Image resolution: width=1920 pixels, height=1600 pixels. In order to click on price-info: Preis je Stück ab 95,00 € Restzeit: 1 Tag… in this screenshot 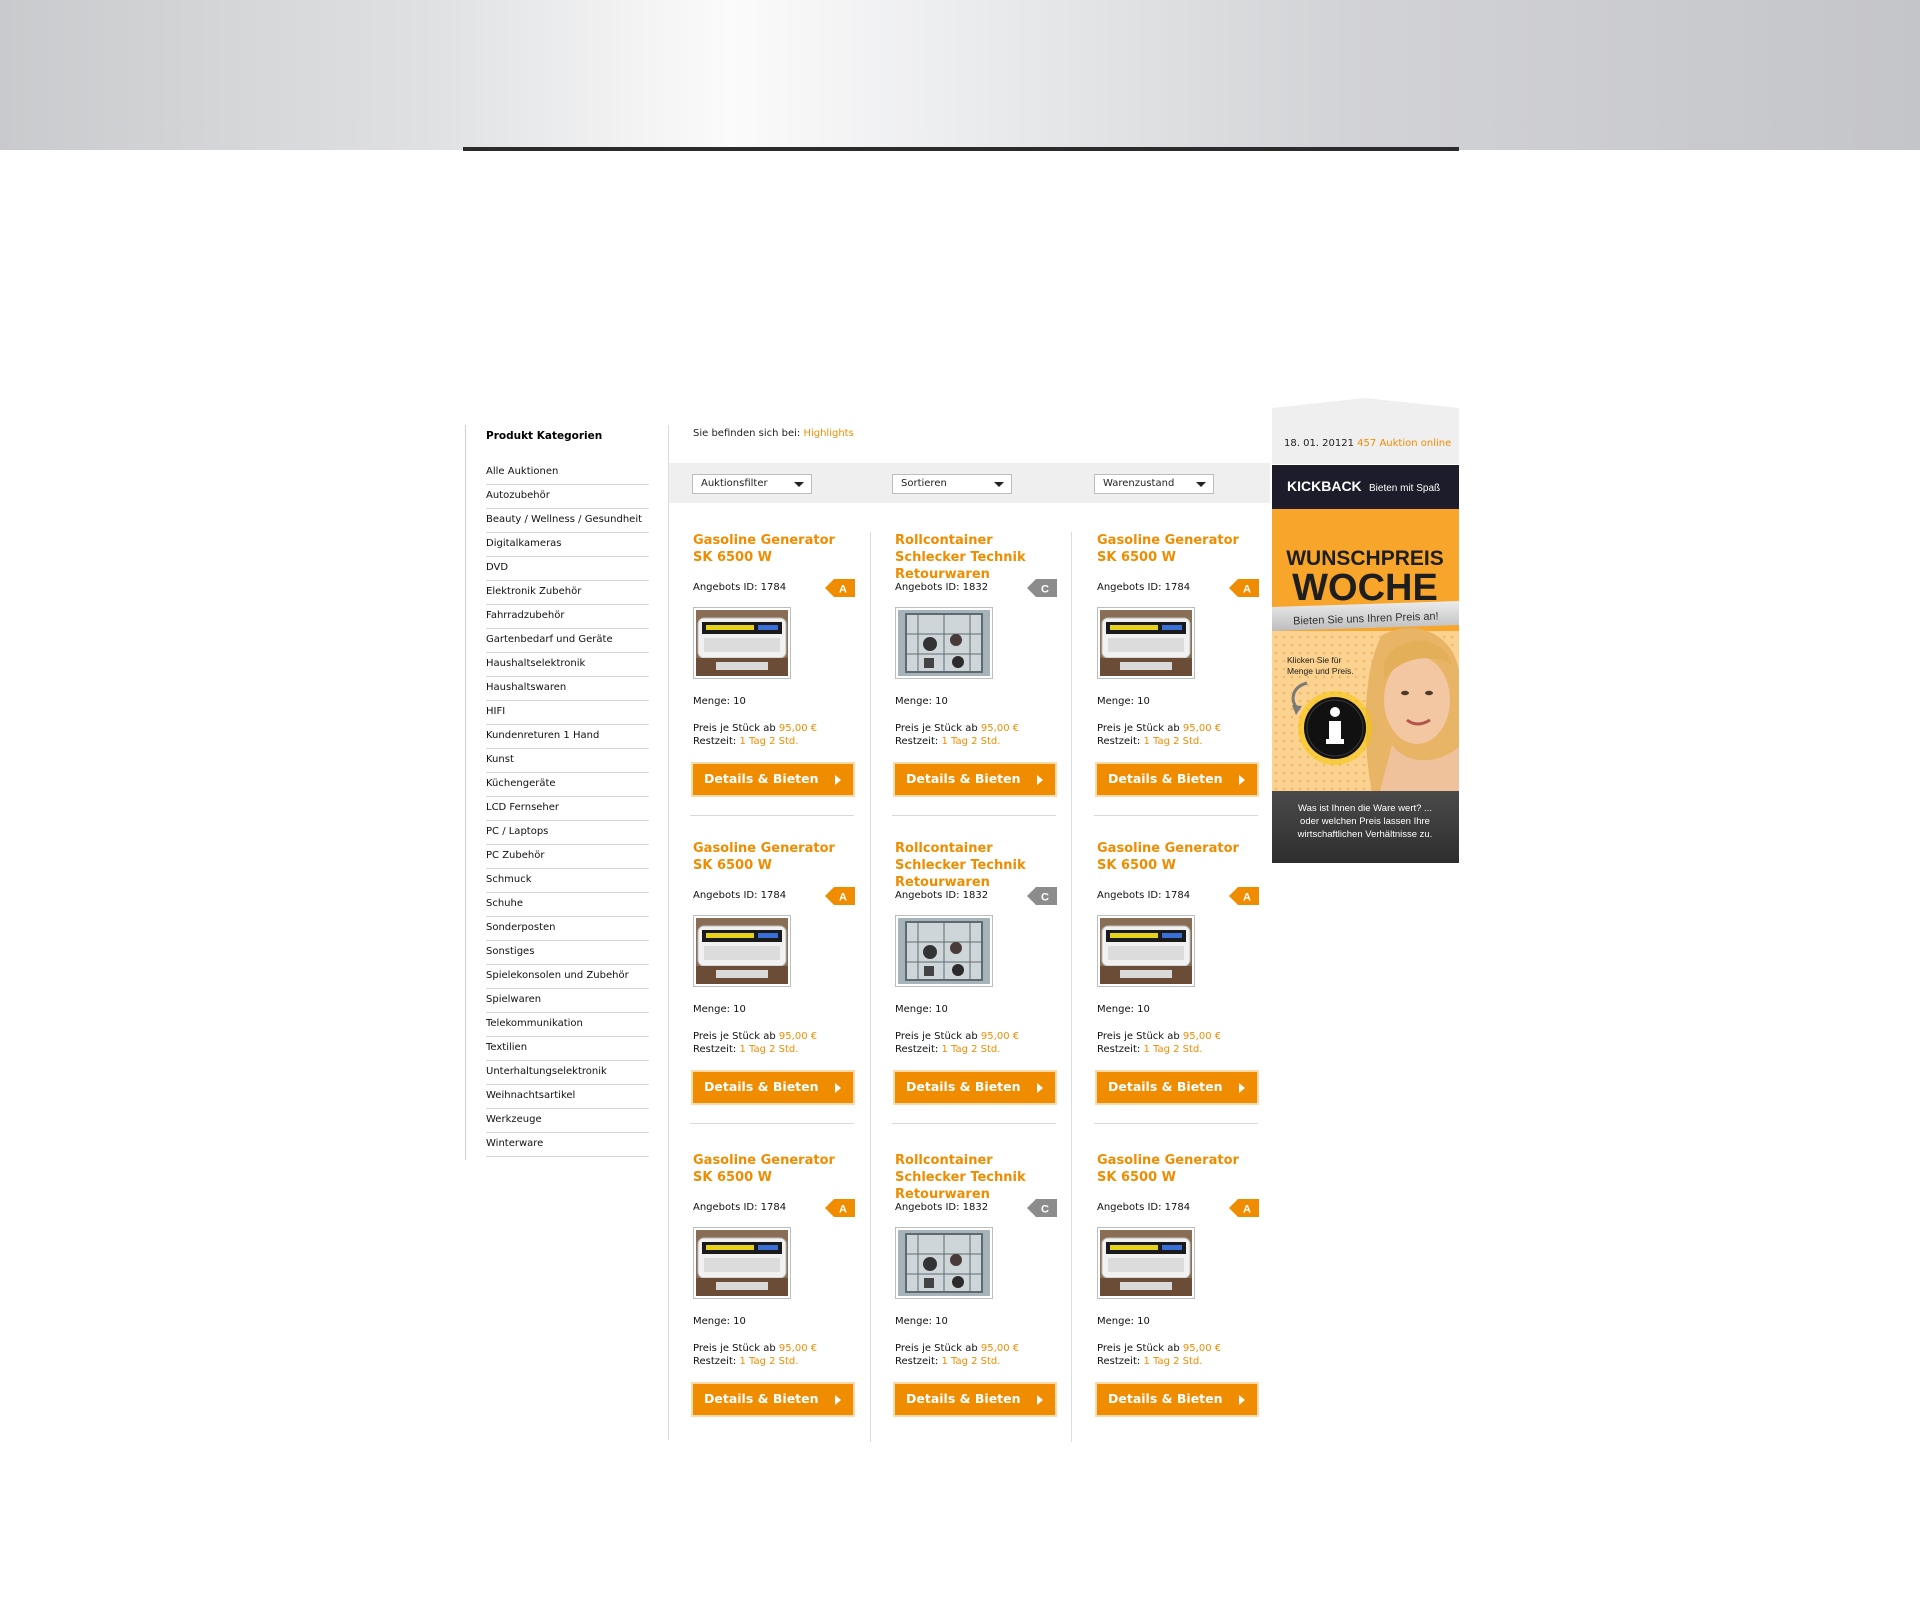, I will do `click(1159, 1043)`.